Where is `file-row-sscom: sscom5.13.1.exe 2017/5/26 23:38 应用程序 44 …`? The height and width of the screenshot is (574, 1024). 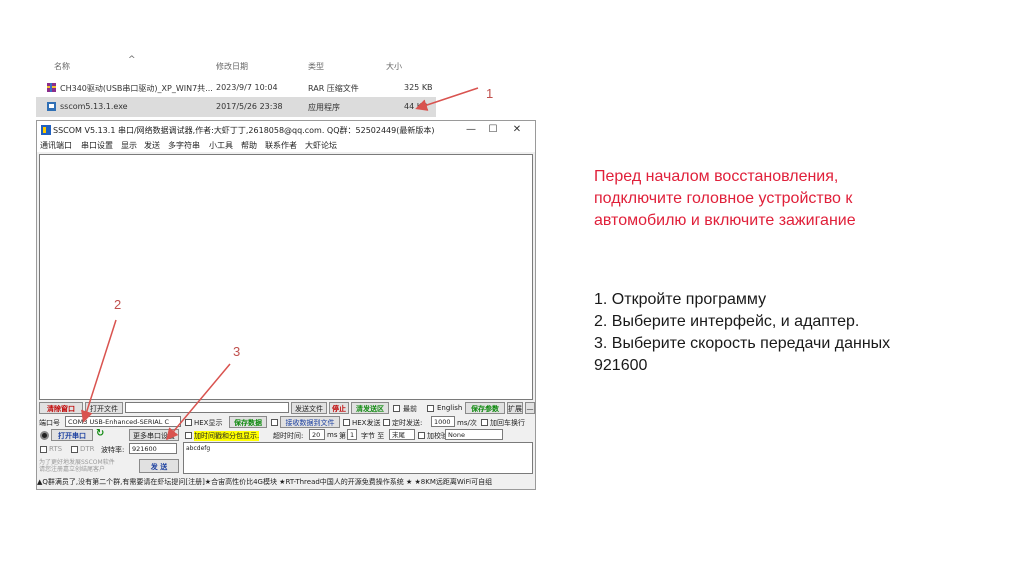
file-row-sscom: sscom5.13.1.exe 2017/5/26 23:38 应用程序 44 … is located at coordinates (236, 107).